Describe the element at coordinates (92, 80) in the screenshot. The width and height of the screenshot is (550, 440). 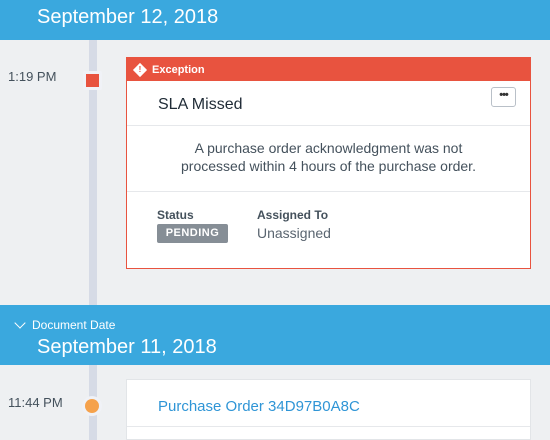
I see `exception-marker-icon` at that location.